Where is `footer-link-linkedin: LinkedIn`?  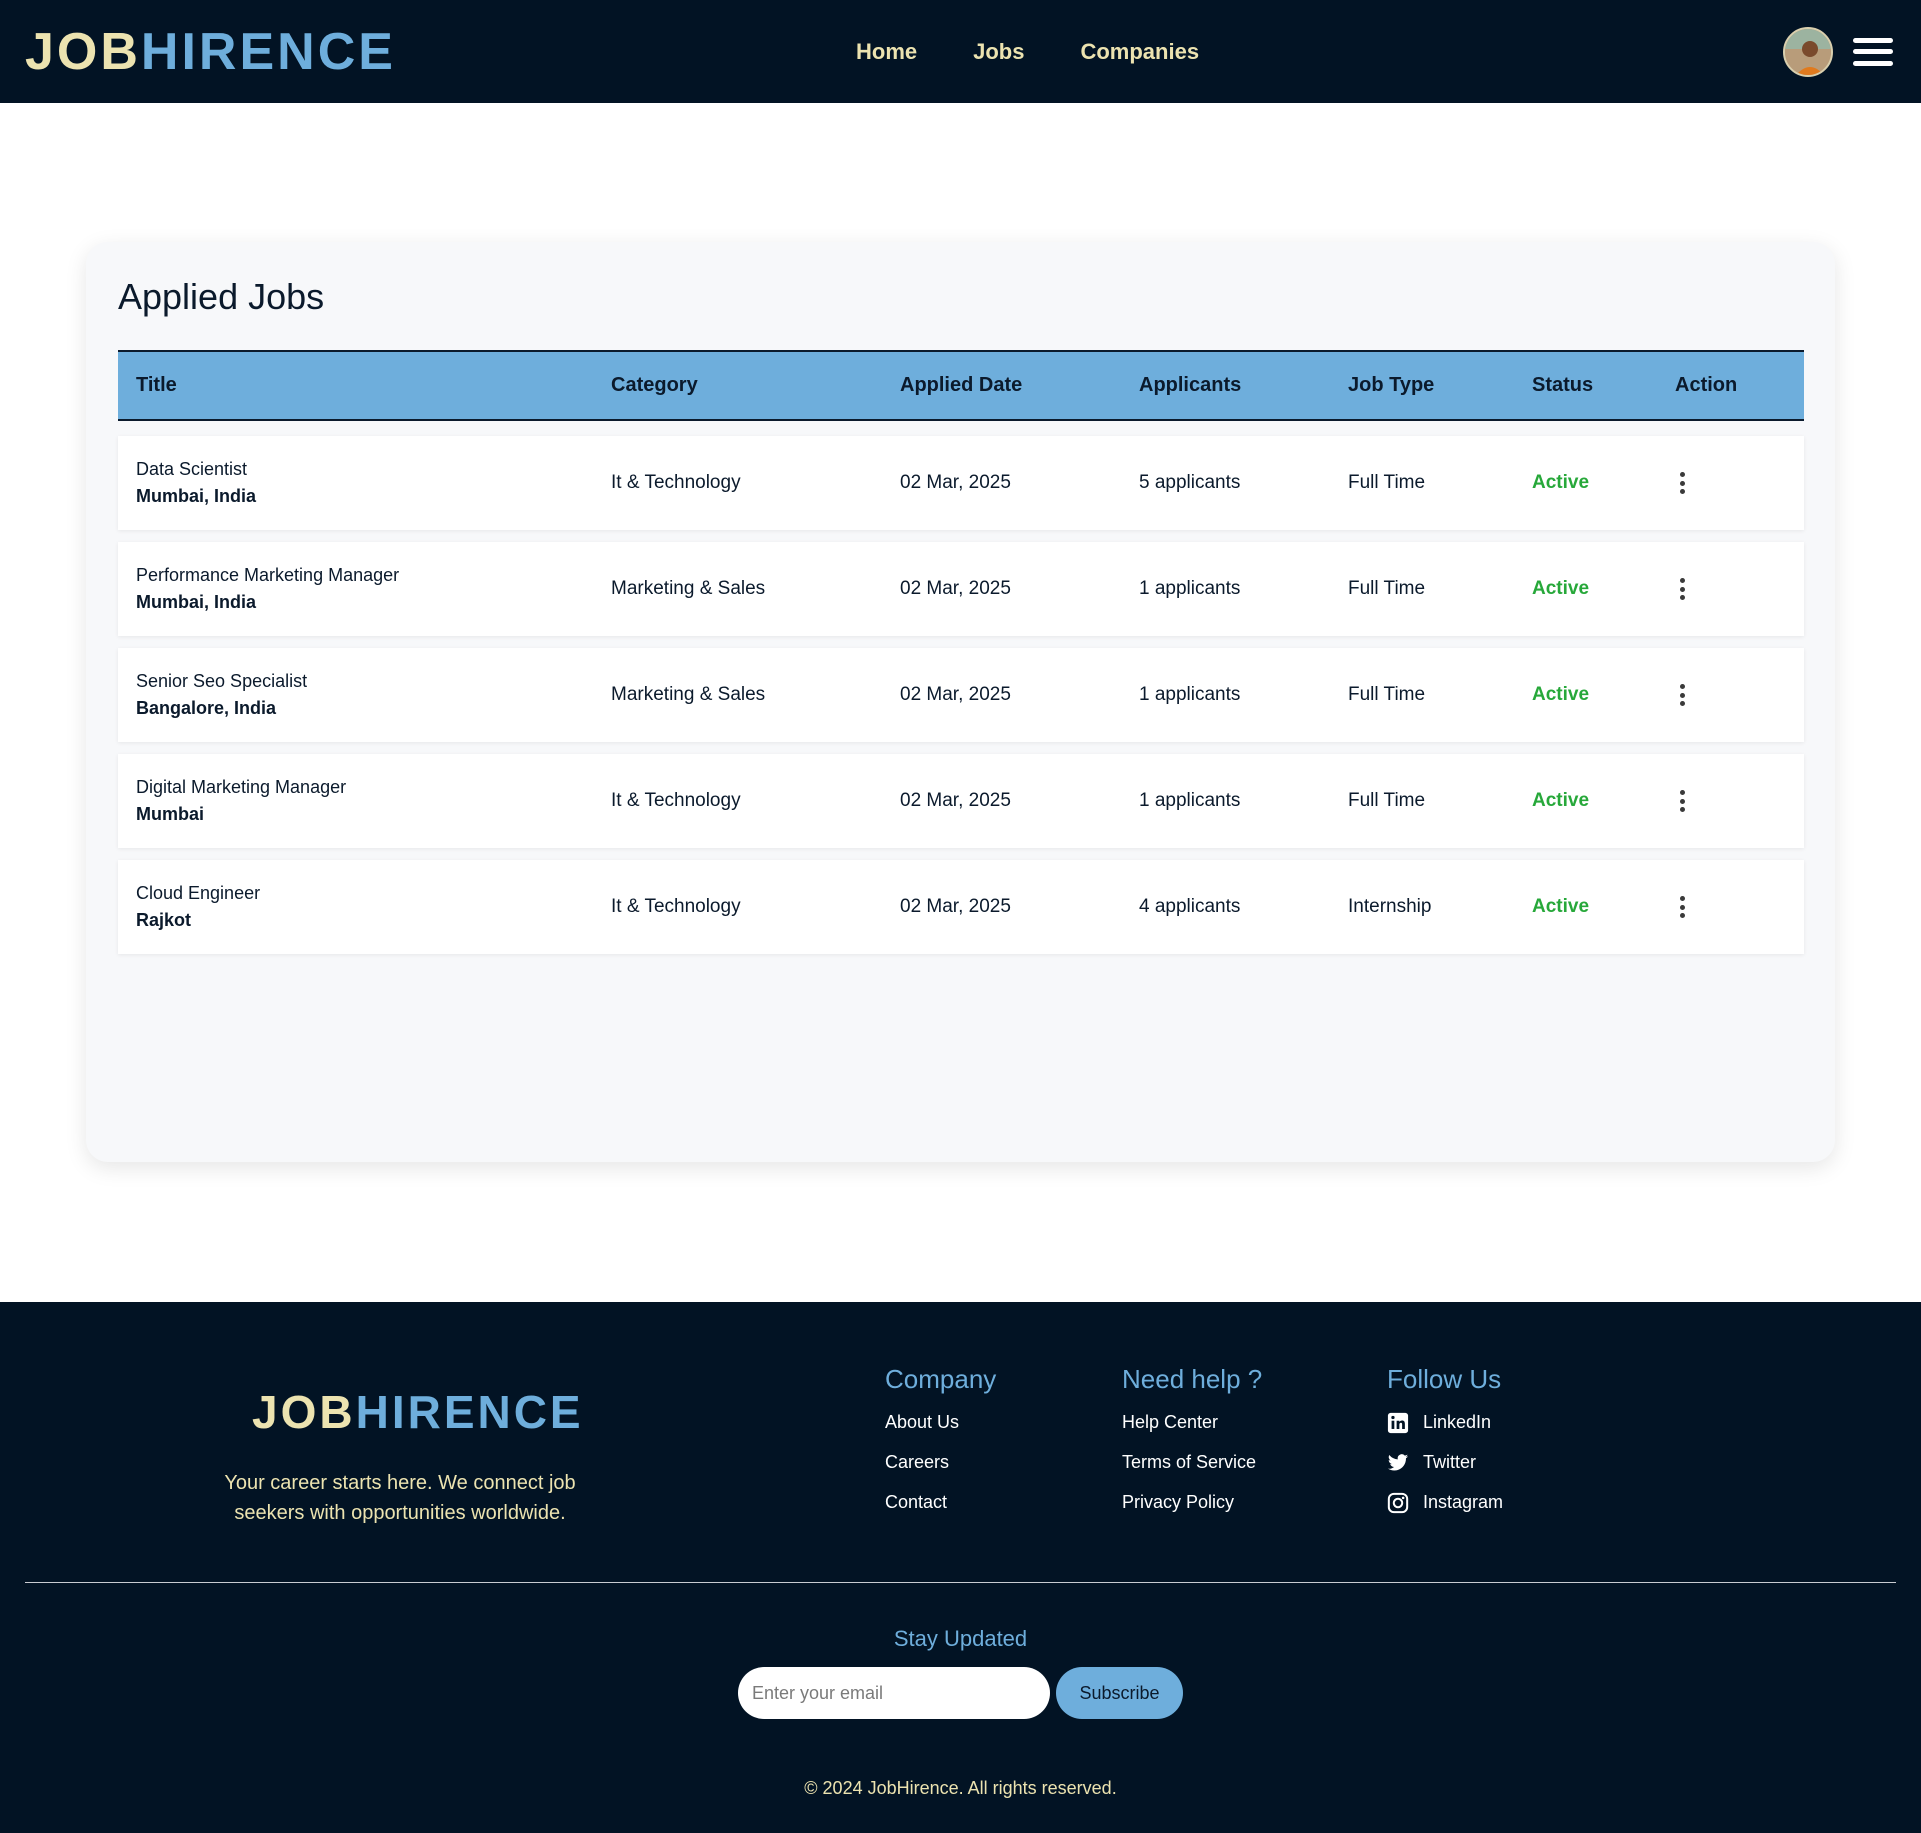 footer-link-linkedin: LinkedIn is located at coordinates (1445, 1422).